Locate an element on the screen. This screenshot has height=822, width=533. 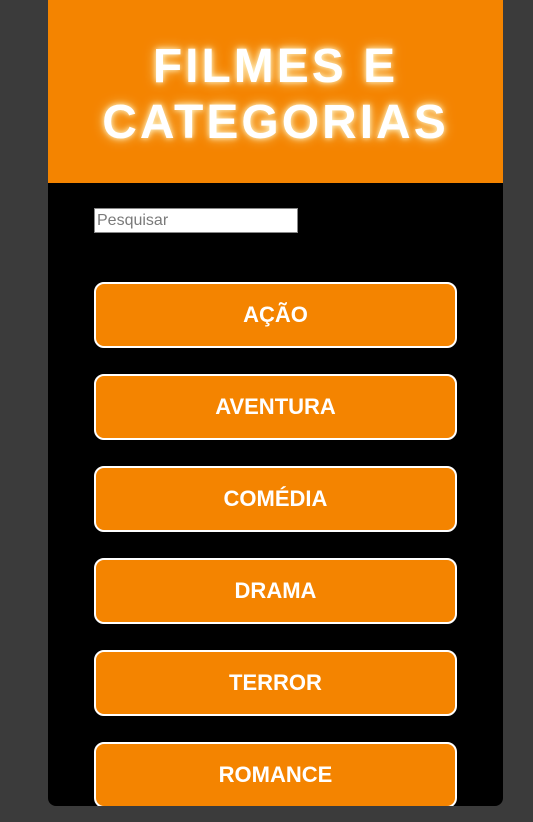
category-button-terror: TERROR is located at coordinates (275, 683).